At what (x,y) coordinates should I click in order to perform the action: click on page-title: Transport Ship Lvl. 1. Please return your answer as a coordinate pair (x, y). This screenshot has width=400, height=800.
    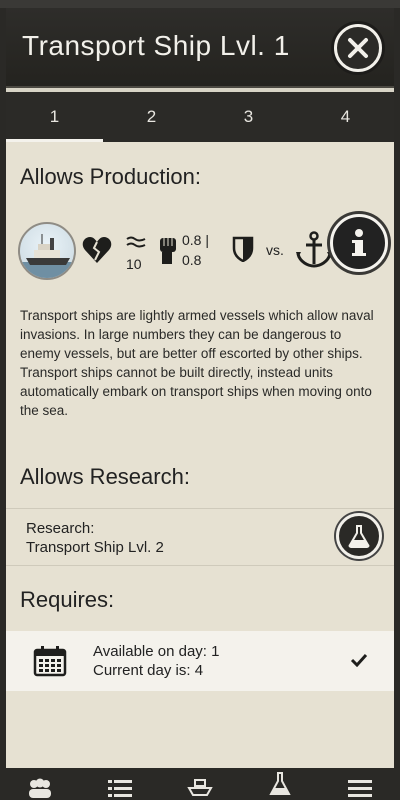
    Looking at the image, I should click on (156, 45).